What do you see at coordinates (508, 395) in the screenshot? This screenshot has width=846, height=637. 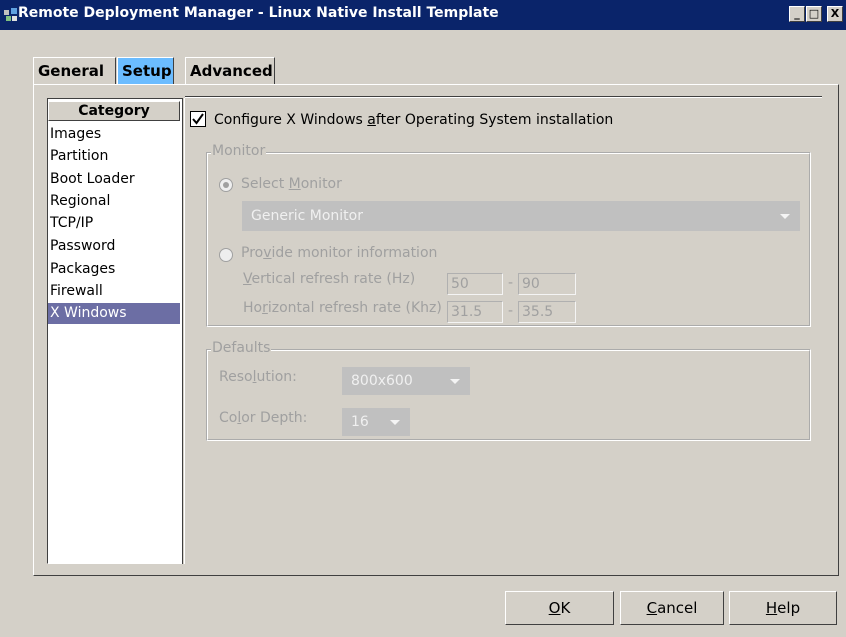 I see `defaults-group` at bounding box center [508, 395].